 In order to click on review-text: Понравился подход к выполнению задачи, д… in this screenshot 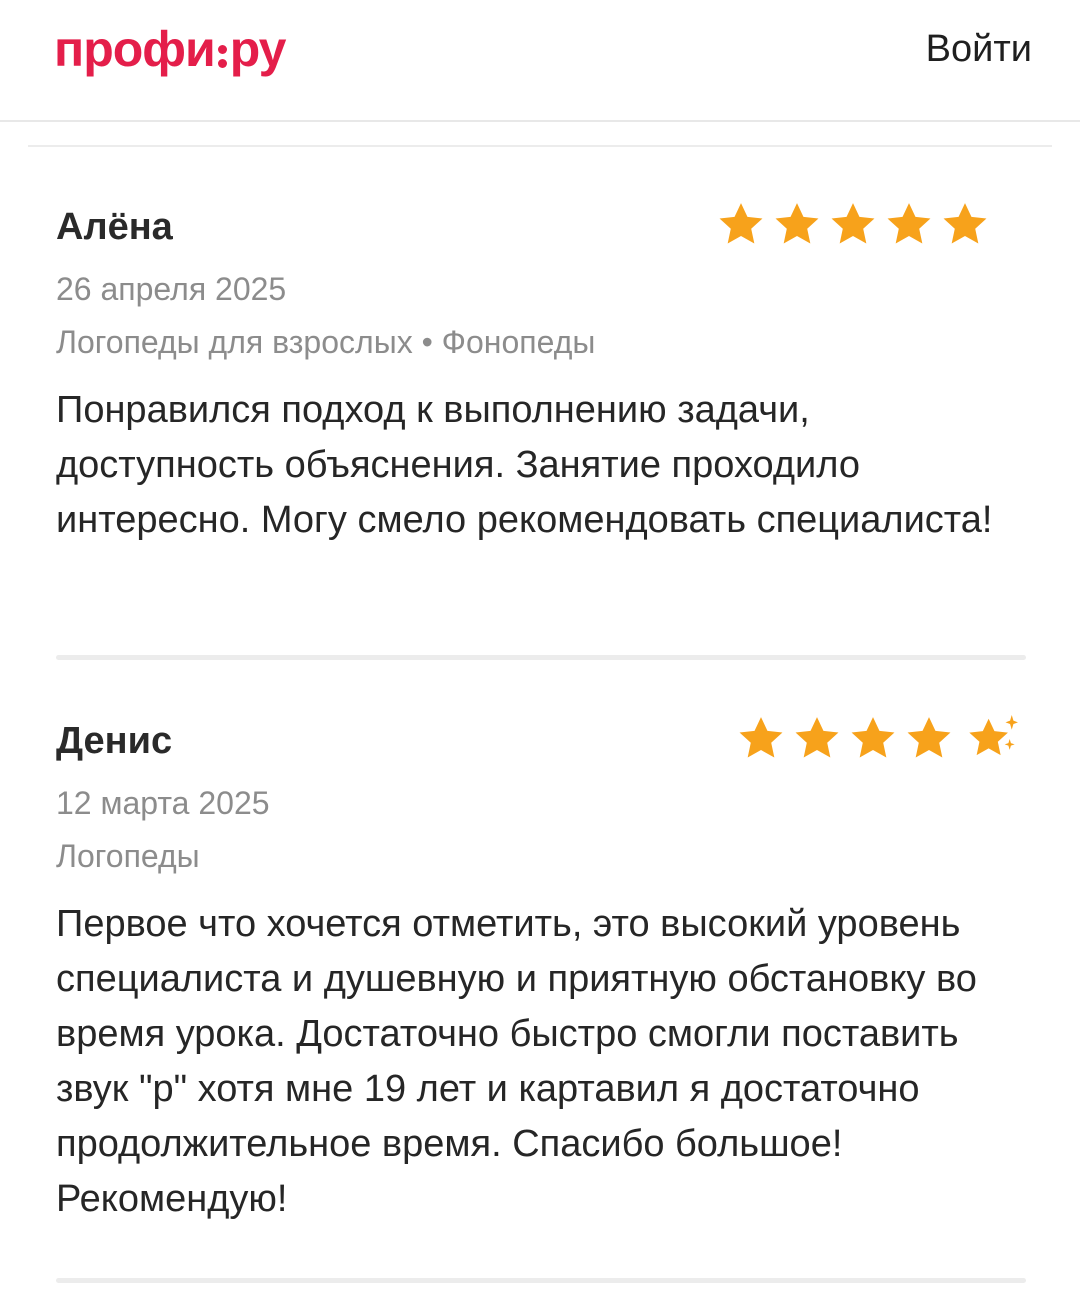, I will do `click(524, 465)`.